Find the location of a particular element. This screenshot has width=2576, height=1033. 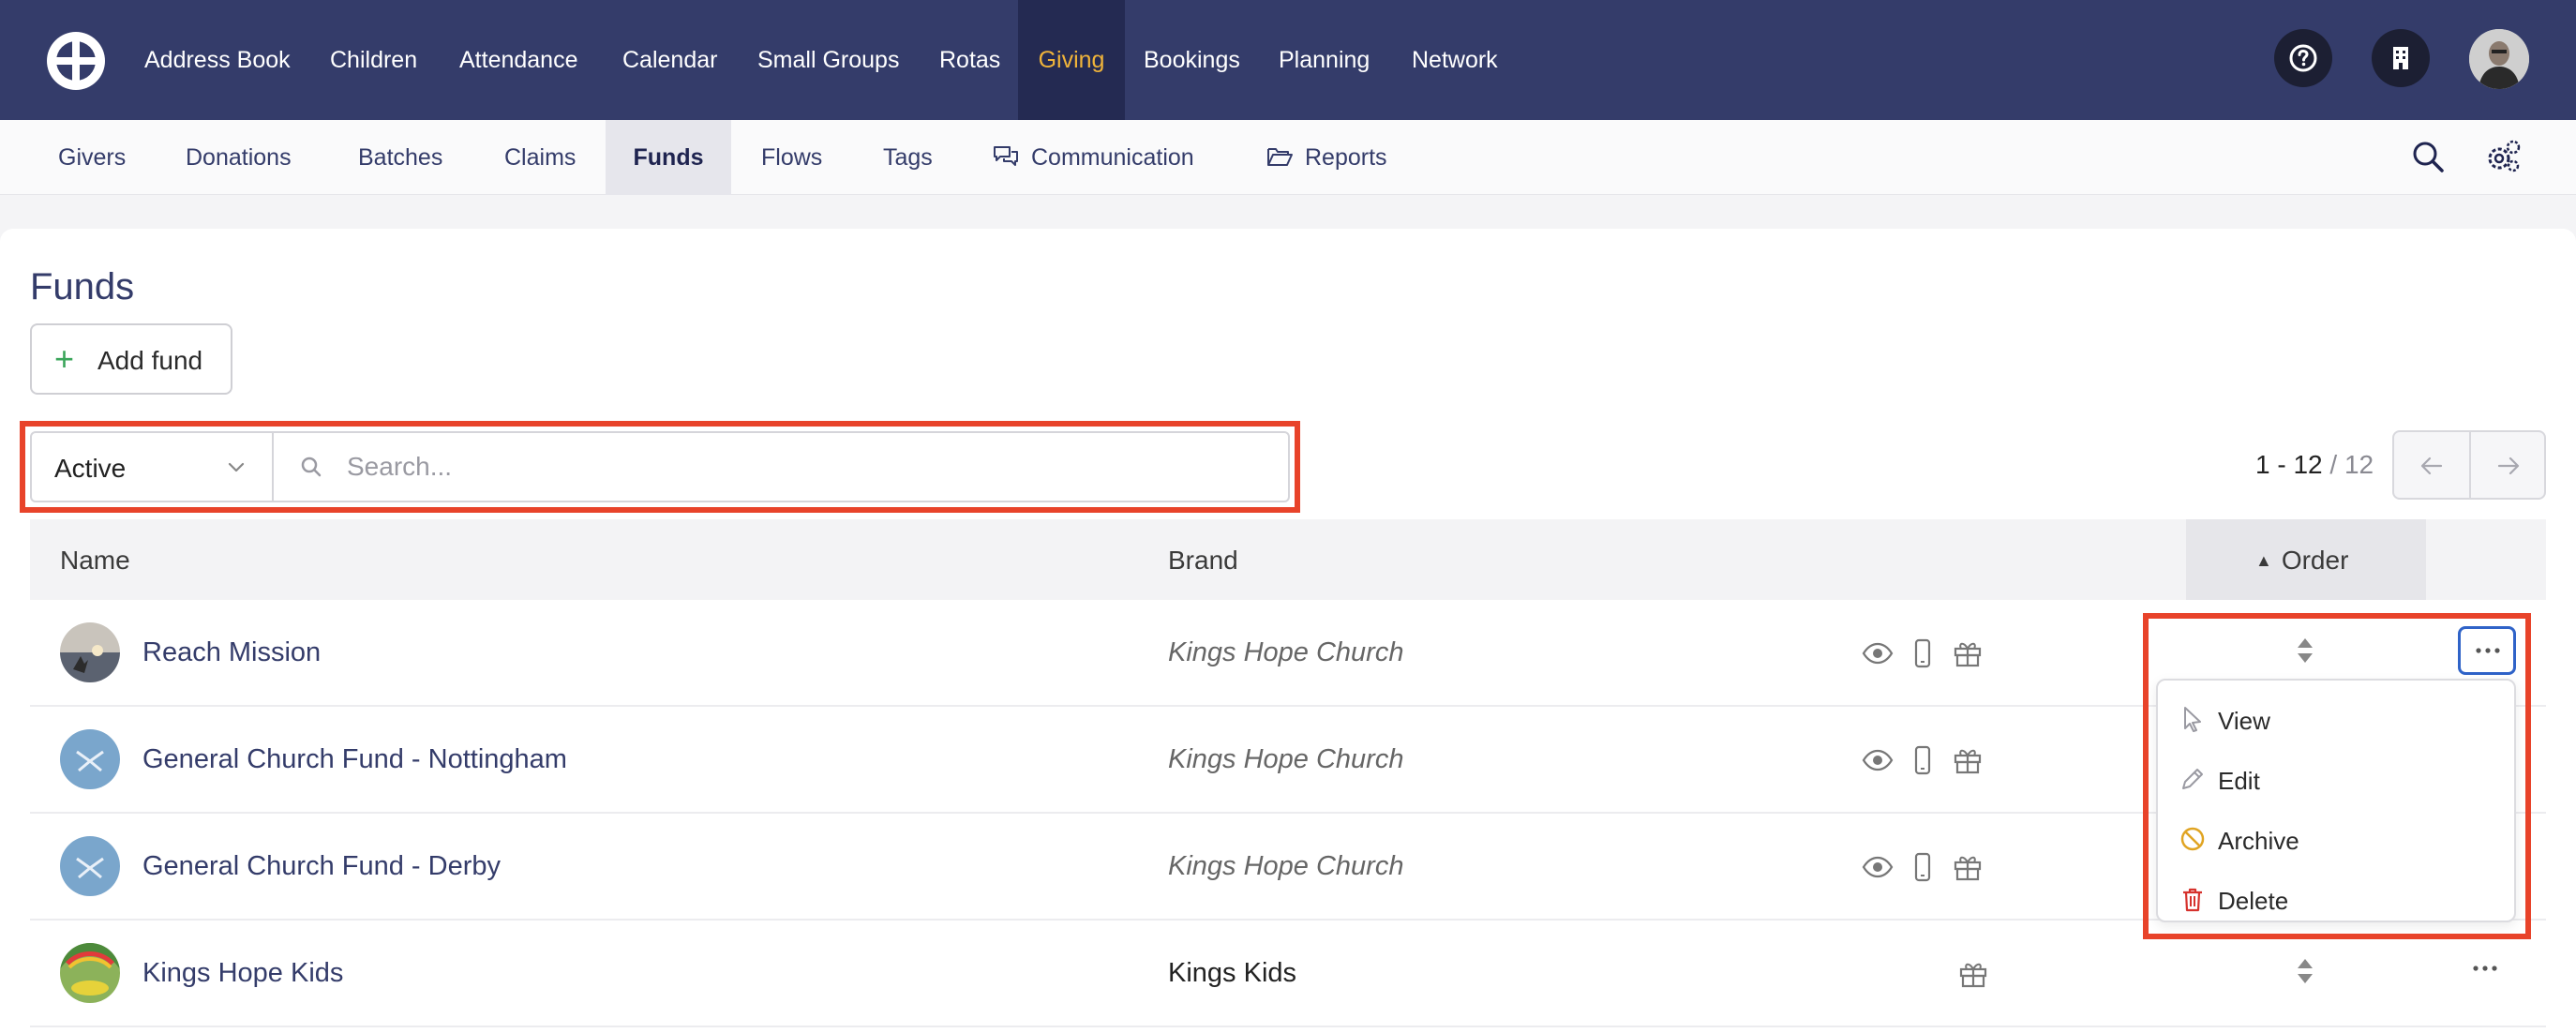

pagination-buttons is located at coordinates (2469, 465).